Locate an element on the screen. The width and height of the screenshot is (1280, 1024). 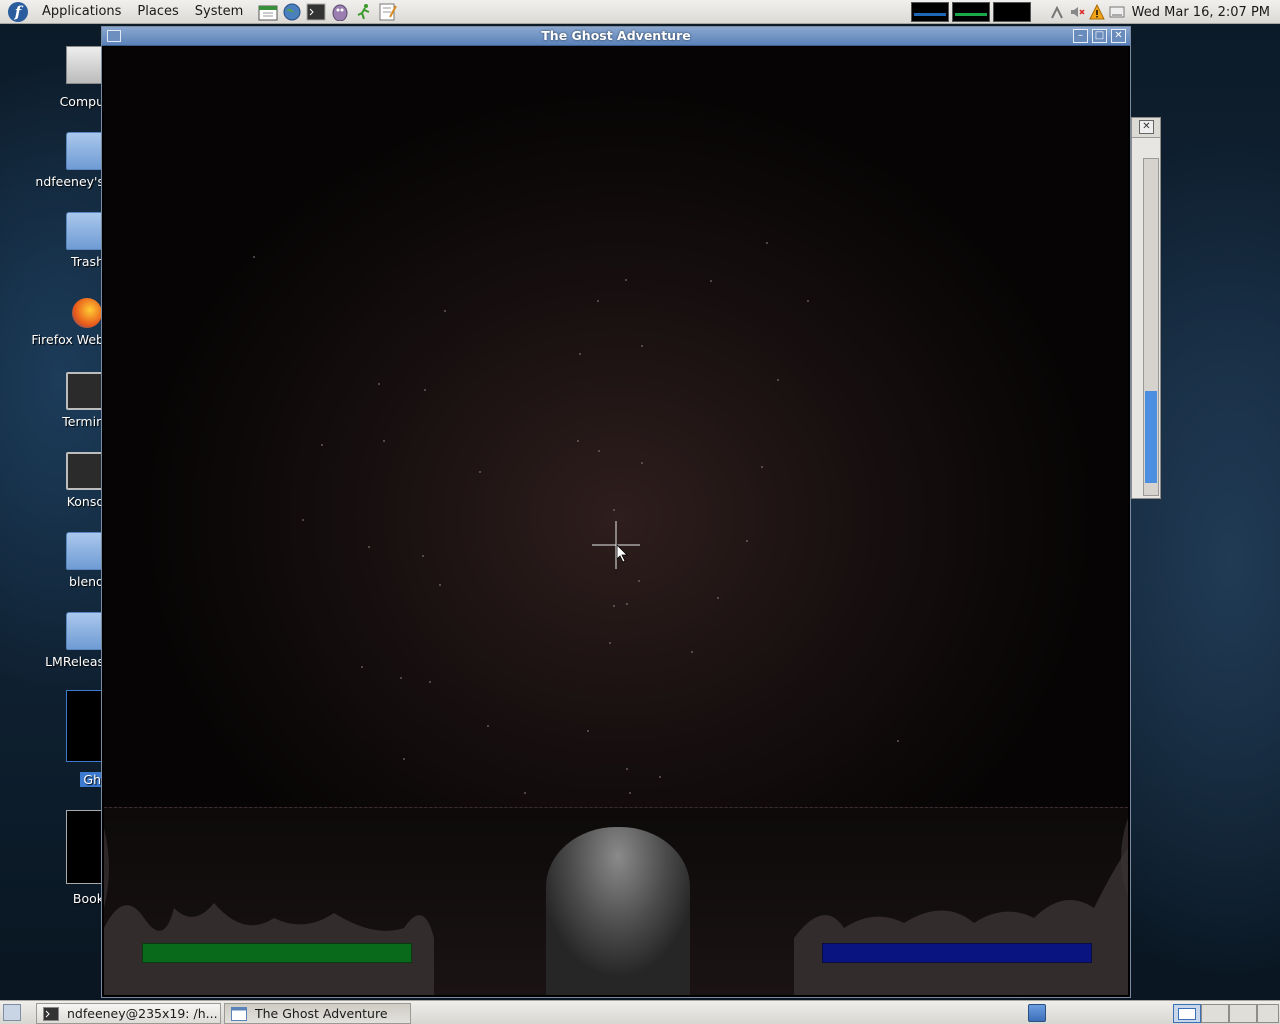
window-title: The Ghost Adventure is located at coordinates (616, 35).